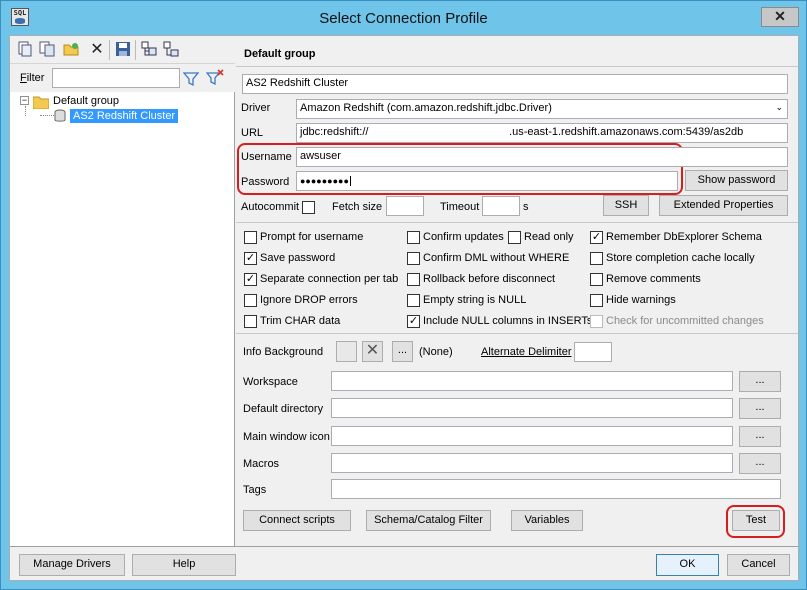  I want to click on new-folder-icon, so click(71, 50).